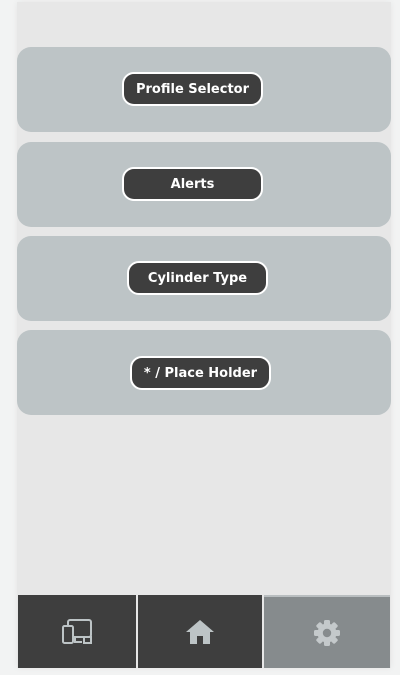  I want to click on devices-icon, so click(77, 632).